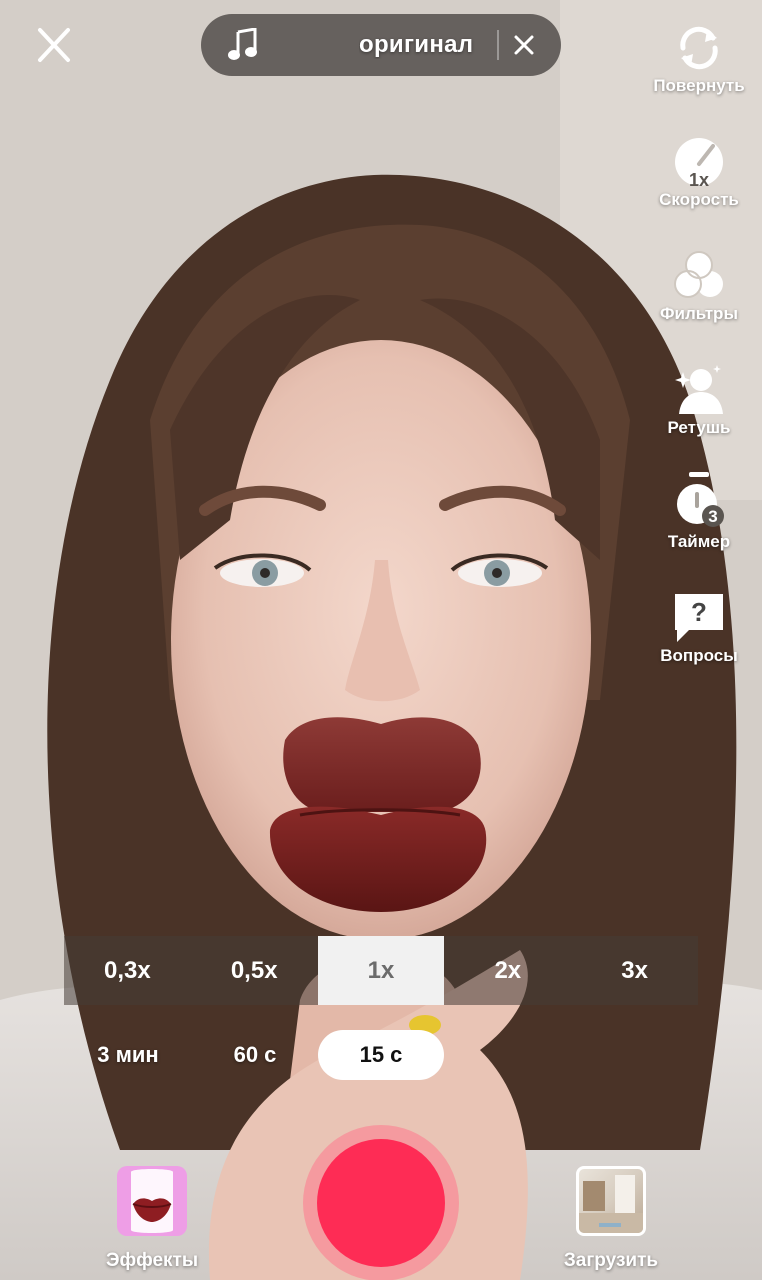 This screenshot has width=762, height=1280. What do you see at coordinates (698, 274) in the screenshot?
I see `filters-icon` at bounding box center [698, 274].